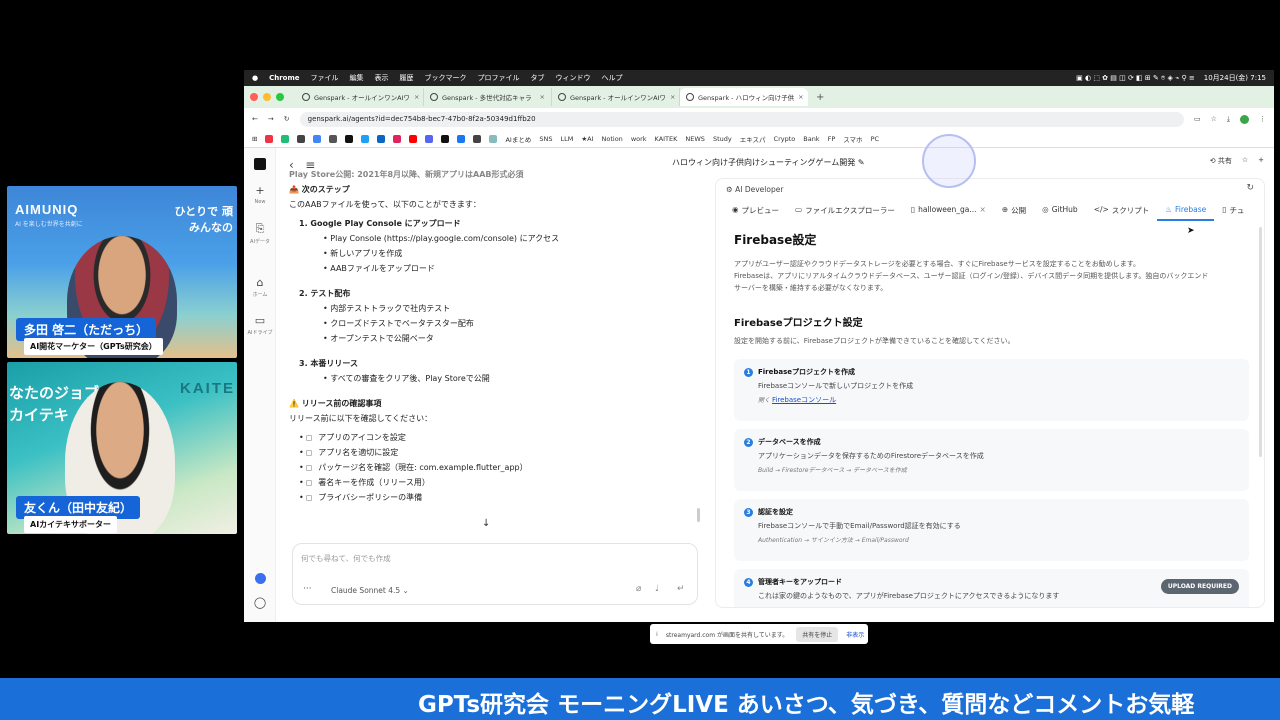  What do you see at coordinates (639, 139) in the screenshot?
I see `bookmark-folder-work: work` at bounding box center [639, 139].